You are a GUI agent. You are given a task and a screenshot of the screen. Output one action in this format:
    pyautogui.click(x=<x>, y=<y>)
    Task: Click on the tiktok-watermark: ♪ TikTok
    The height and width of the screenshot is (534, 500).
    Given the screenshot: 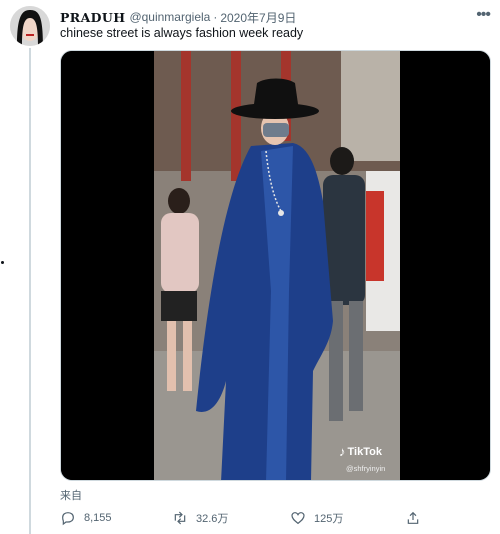 What is the action you would take?
    pyautogui.click(x=360, y=451)
    